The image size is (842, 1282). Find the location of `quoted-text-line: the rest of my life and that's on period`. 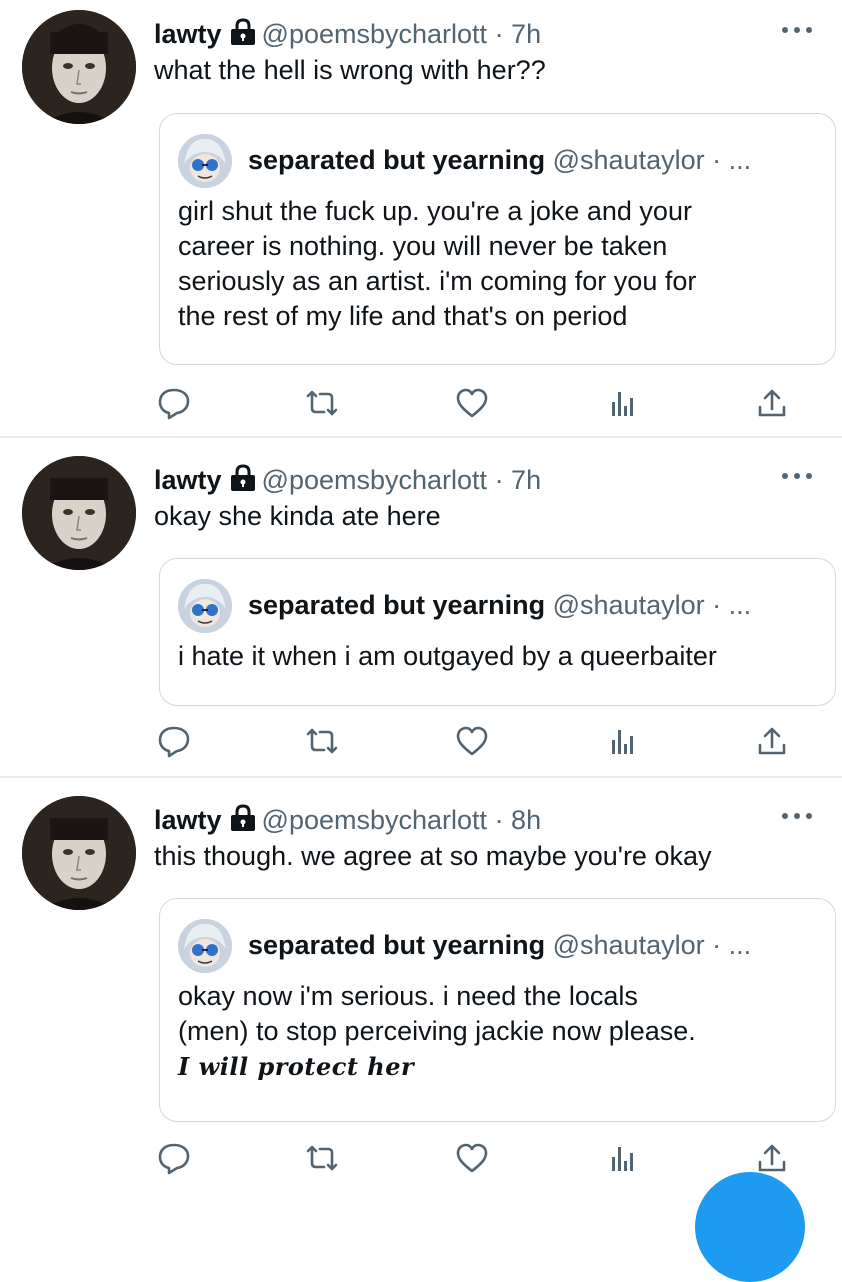

quoted-text-line: the rest of my life and that's on period is located at coordinates (403, 316).